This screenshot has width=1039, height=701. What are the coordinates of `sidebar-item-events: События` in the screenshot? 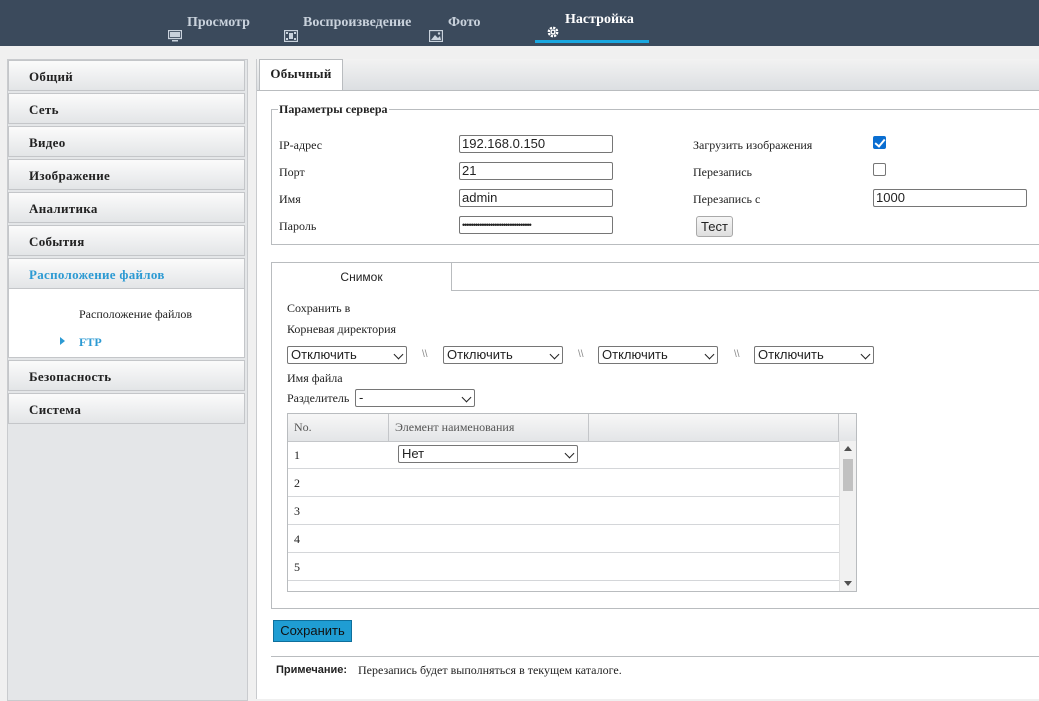 It's located at (126, 240).